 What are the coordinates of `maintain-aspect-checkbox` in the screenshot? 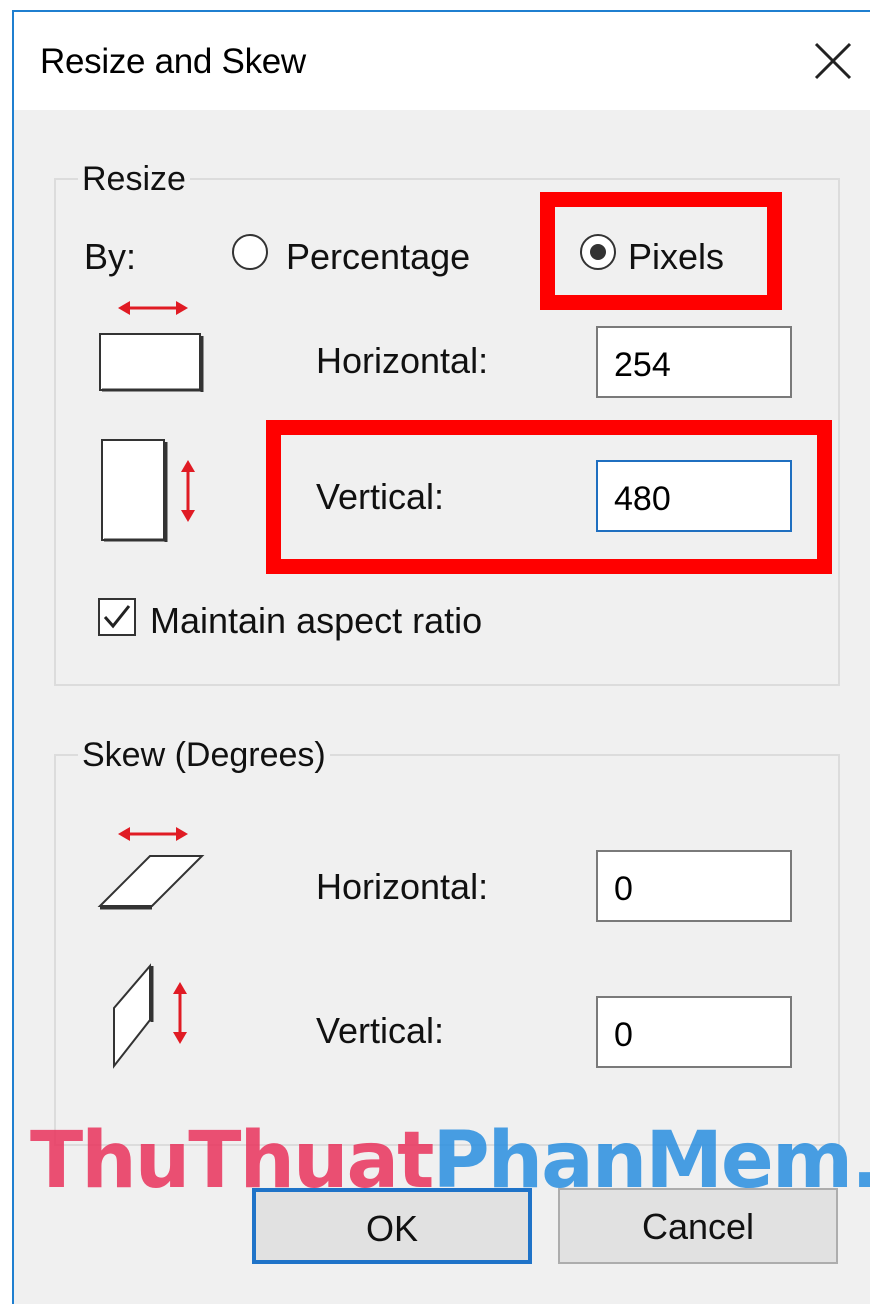 It's located at (117, 617).